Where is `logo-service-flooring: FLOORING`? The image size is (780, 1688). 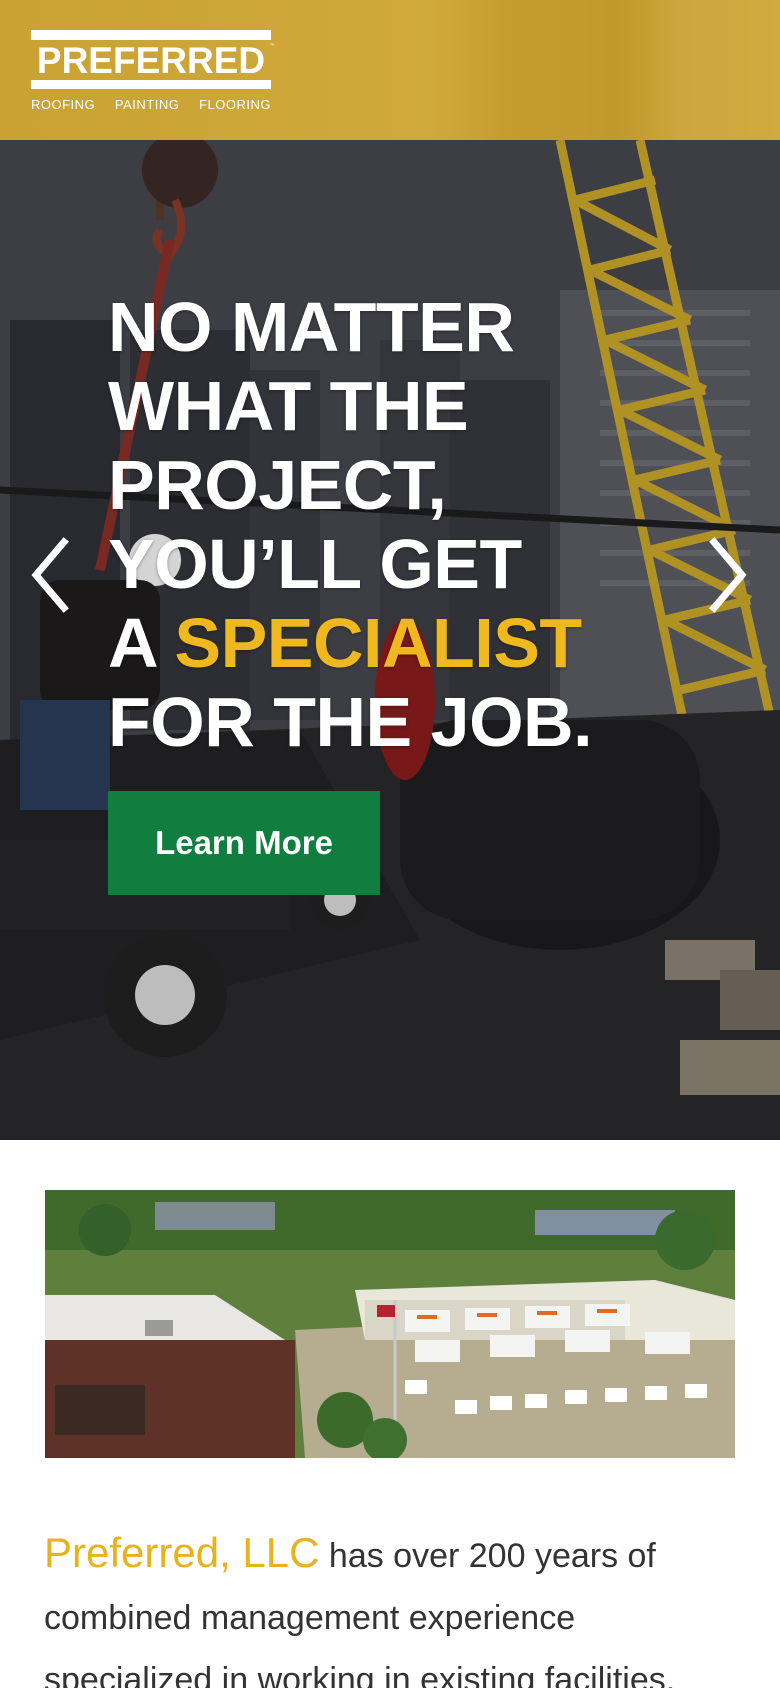 logo-service-flooring: FLOORING is located at coordinates (235, 104).